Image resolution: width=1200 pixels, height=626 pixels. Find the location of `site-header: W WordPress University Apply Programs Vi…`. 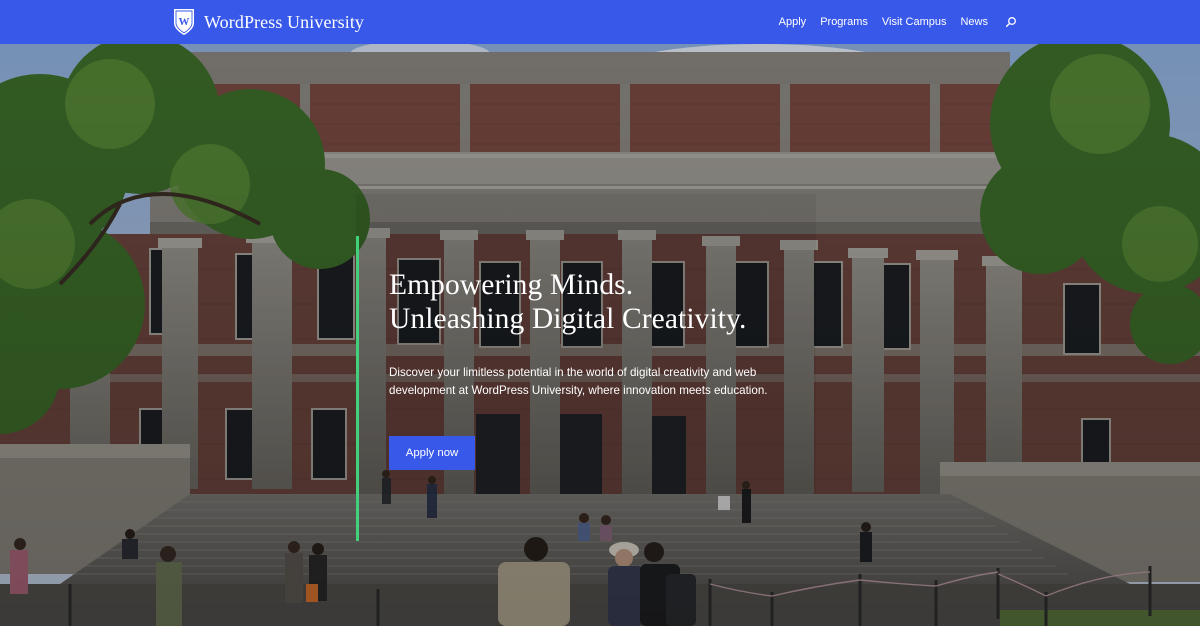

site-header: W WordPress University Apply Programs Vi… is located at coordinates (600, 22).